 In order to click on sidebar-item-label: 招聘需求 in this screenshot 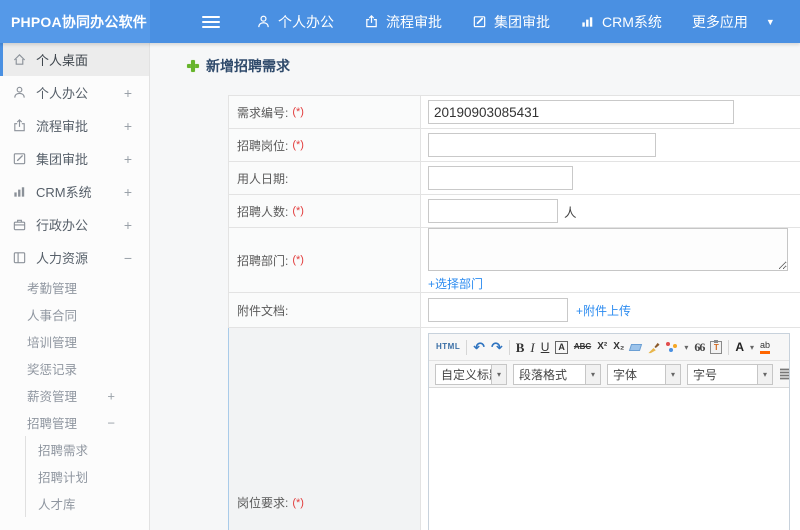, I will do `click(63, 451)`.